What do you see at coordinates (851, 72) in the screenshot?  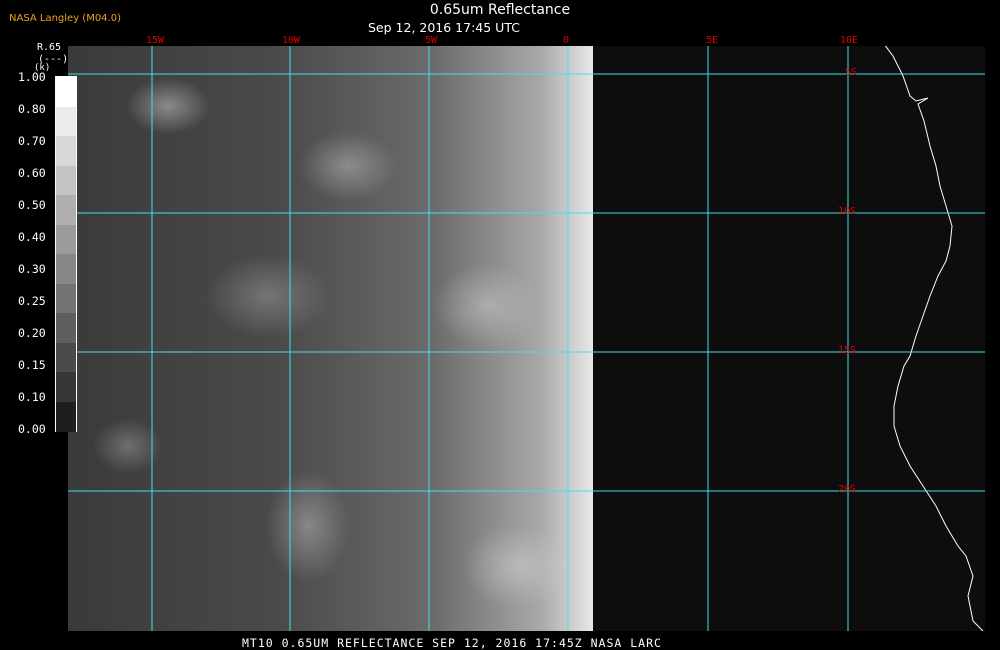 I see `lat-label-5s: 5S` at bounding box center [851, 72].